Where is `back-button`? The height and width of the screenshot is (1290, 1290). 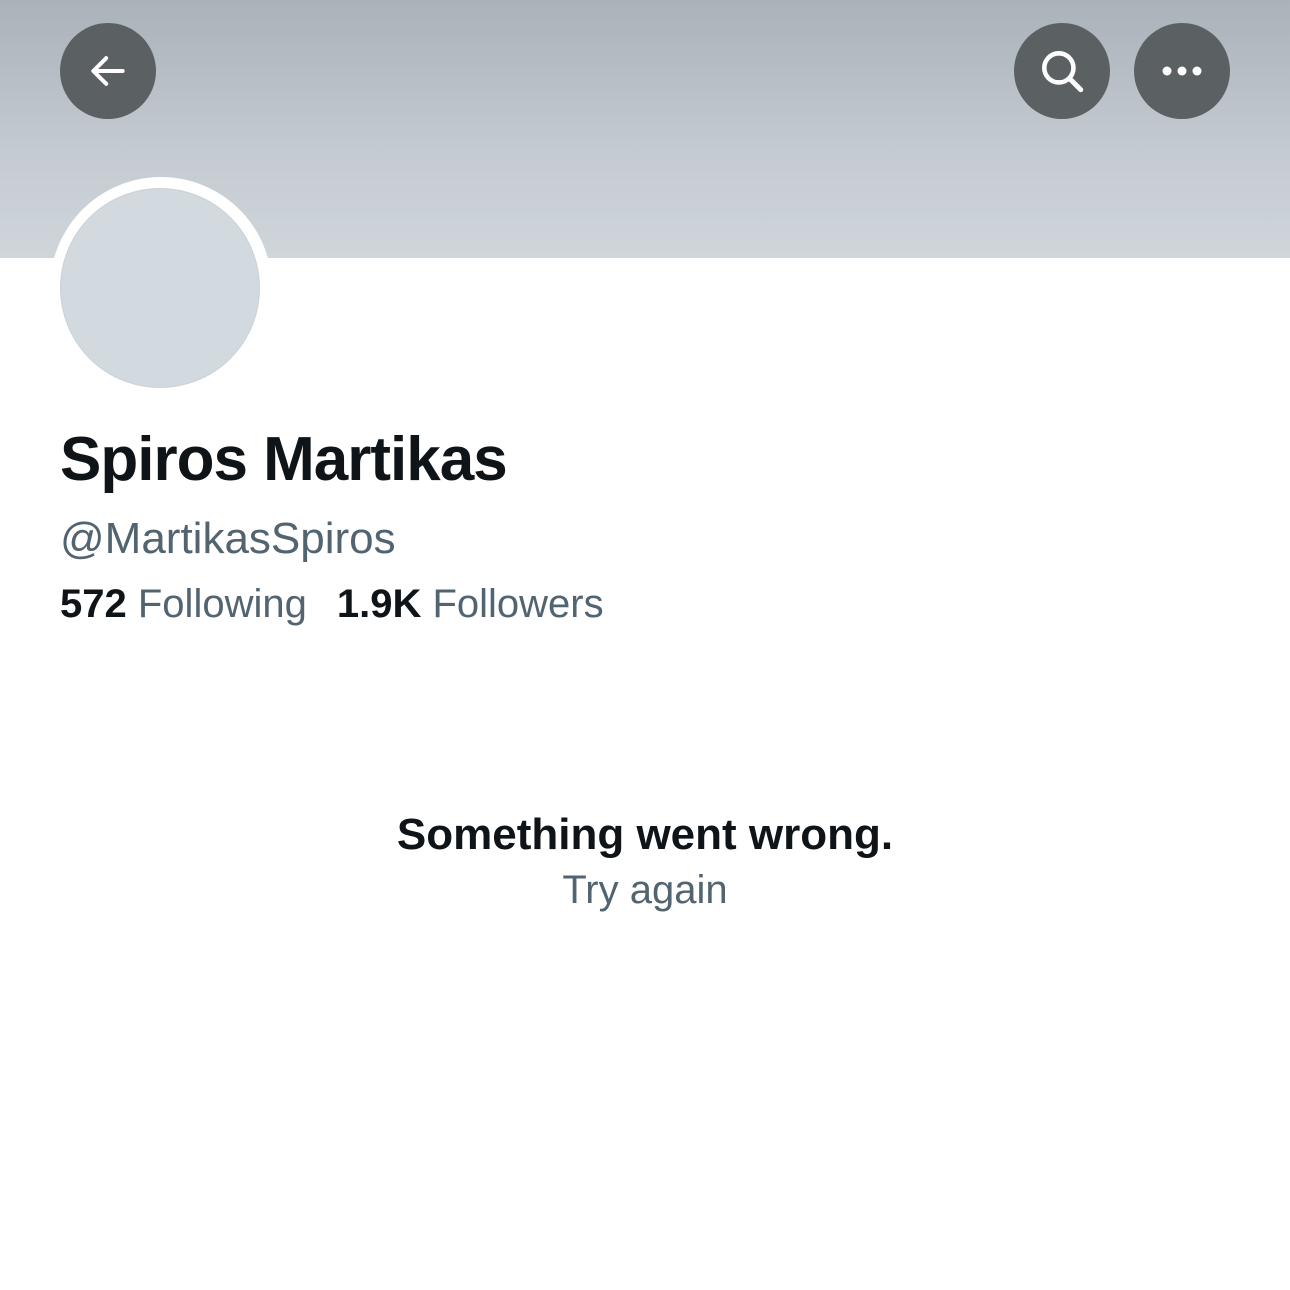
back-button is located at coordinates (108, 71).